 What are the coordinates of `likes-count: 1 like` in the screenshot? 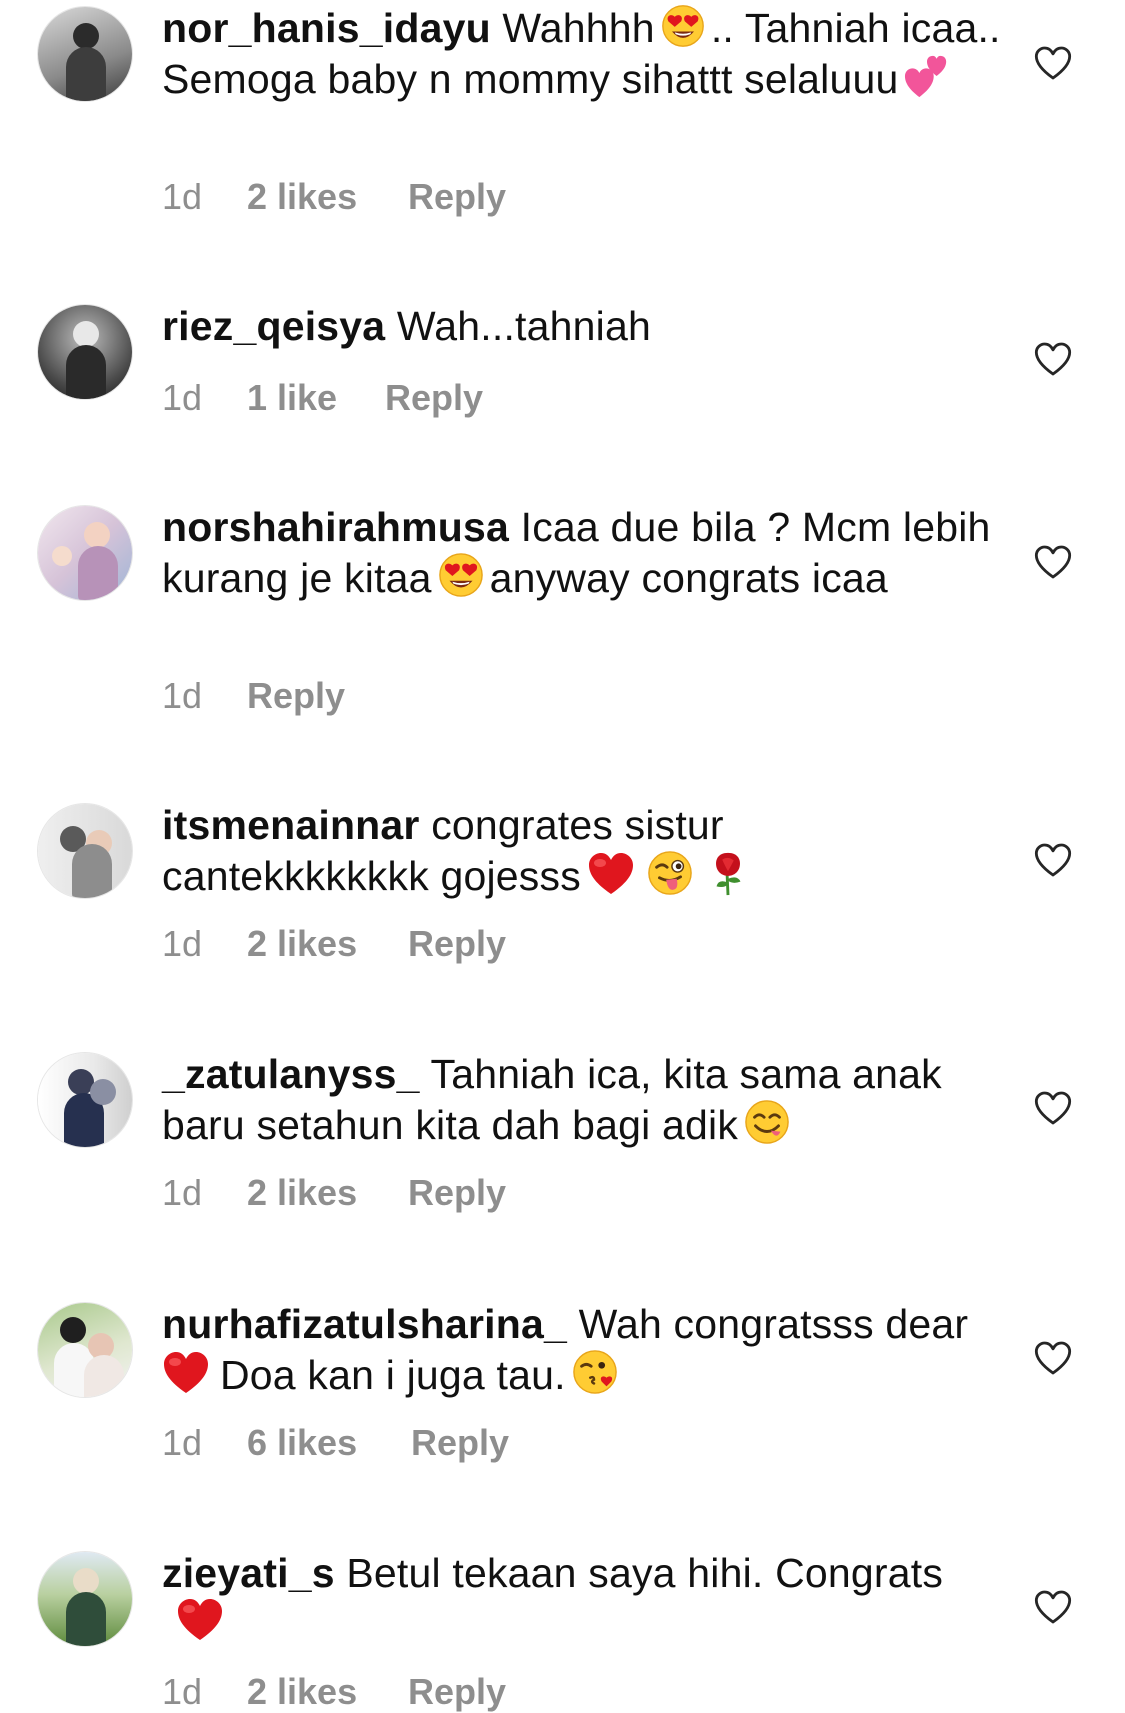 It's located at (292, 398).